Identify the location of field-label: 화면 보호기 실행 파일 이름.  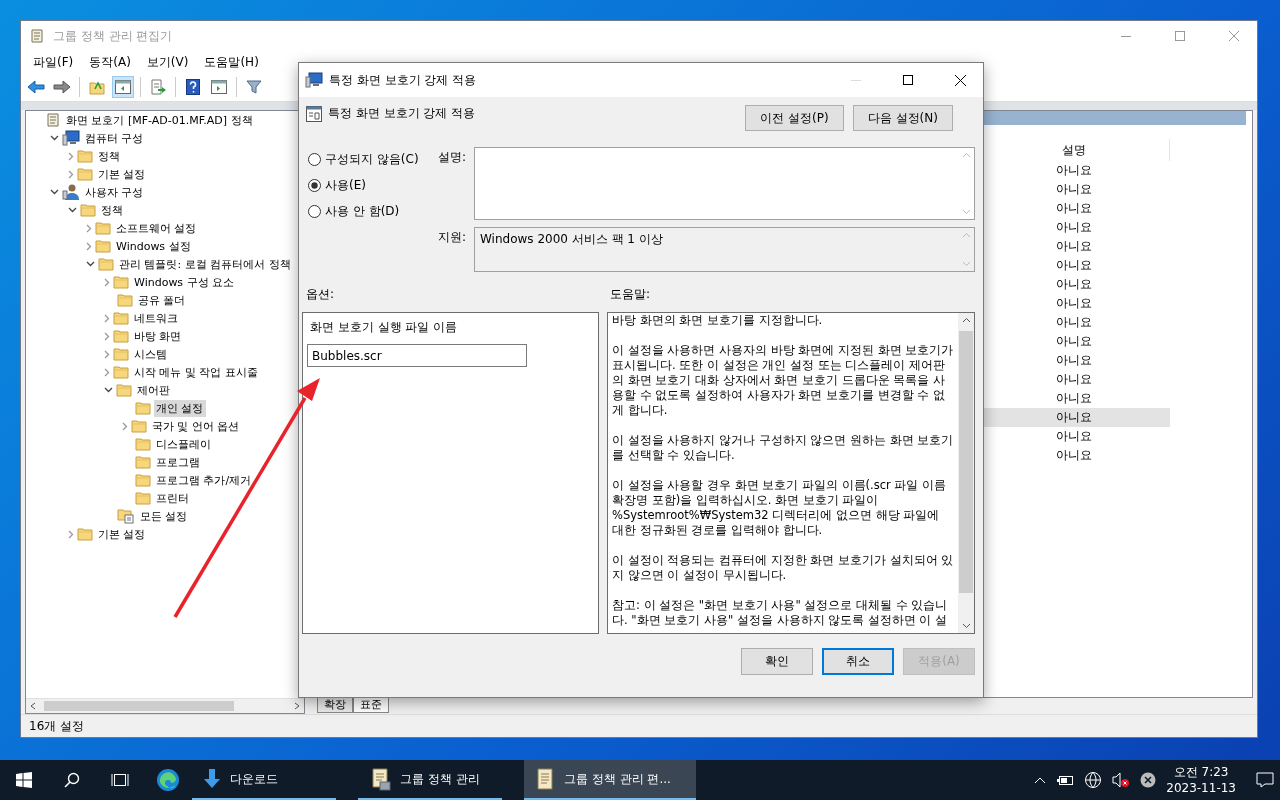
(384, 327).